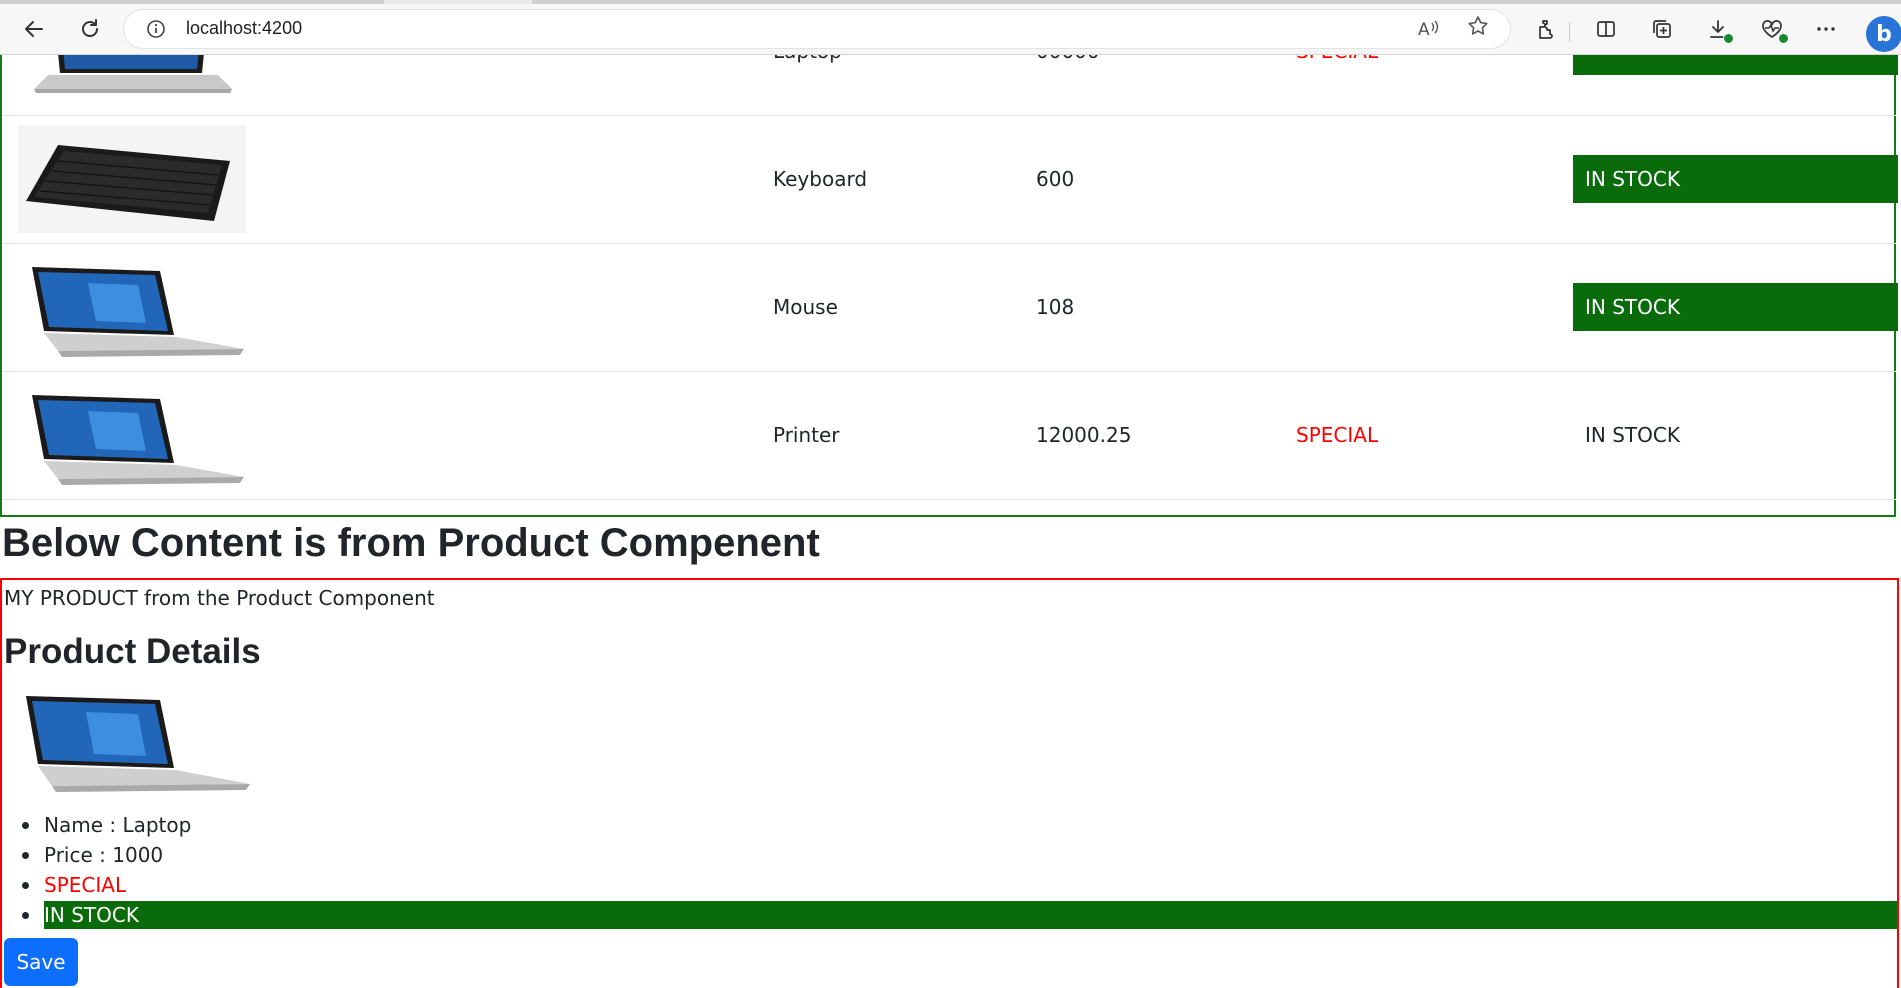 This screenshot has height=988, width=1901. What do you see at coordinates (1546, 29) in the screenshot?
I see `extensions-icon` at bounding box center [1546, 29].